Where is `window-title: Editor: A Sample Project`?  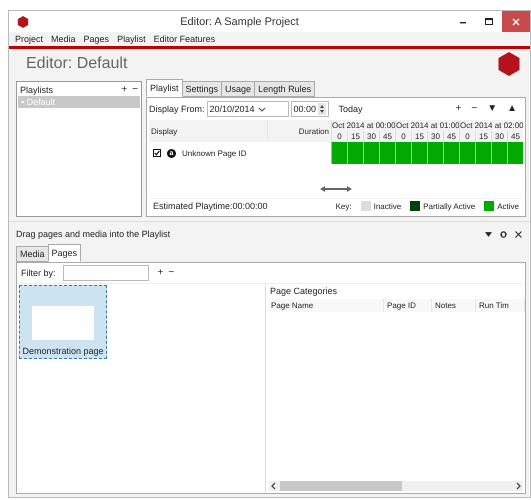 window-title: Editor: A Sample Project is located at coordinates (239, 22).